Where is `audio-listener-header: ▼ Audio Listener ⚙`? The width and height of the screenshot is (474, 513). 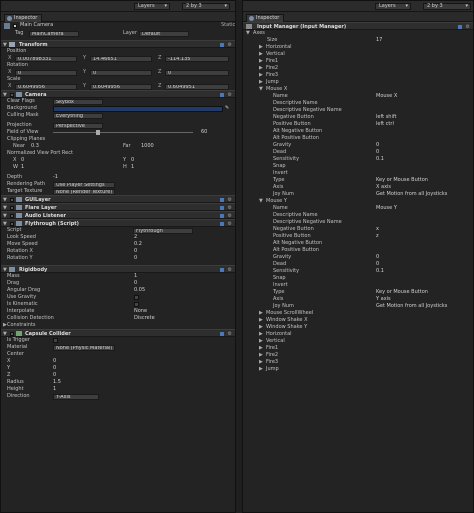 audio-listener-header: ▼ Audio Listener ⚙ is located at coordinates (118, 215).